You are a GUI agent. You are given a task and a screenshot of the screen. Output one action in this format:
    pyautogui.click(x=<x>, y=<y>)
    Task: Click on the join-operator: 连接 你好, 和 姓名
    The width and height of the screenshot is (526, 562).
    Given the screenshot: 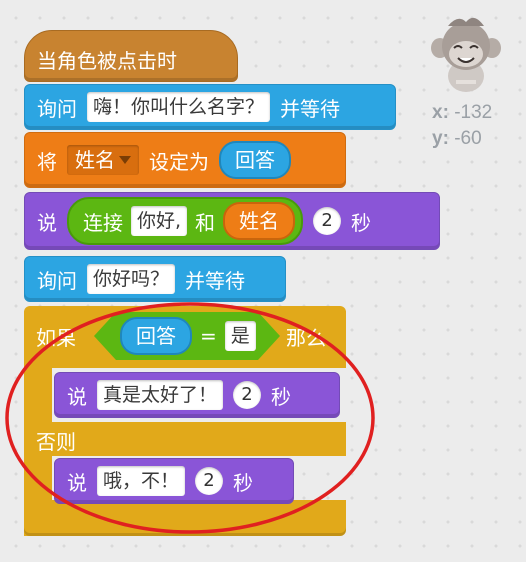 What is the action you would take?
    pyautogui.click(x=185, y=221)
    